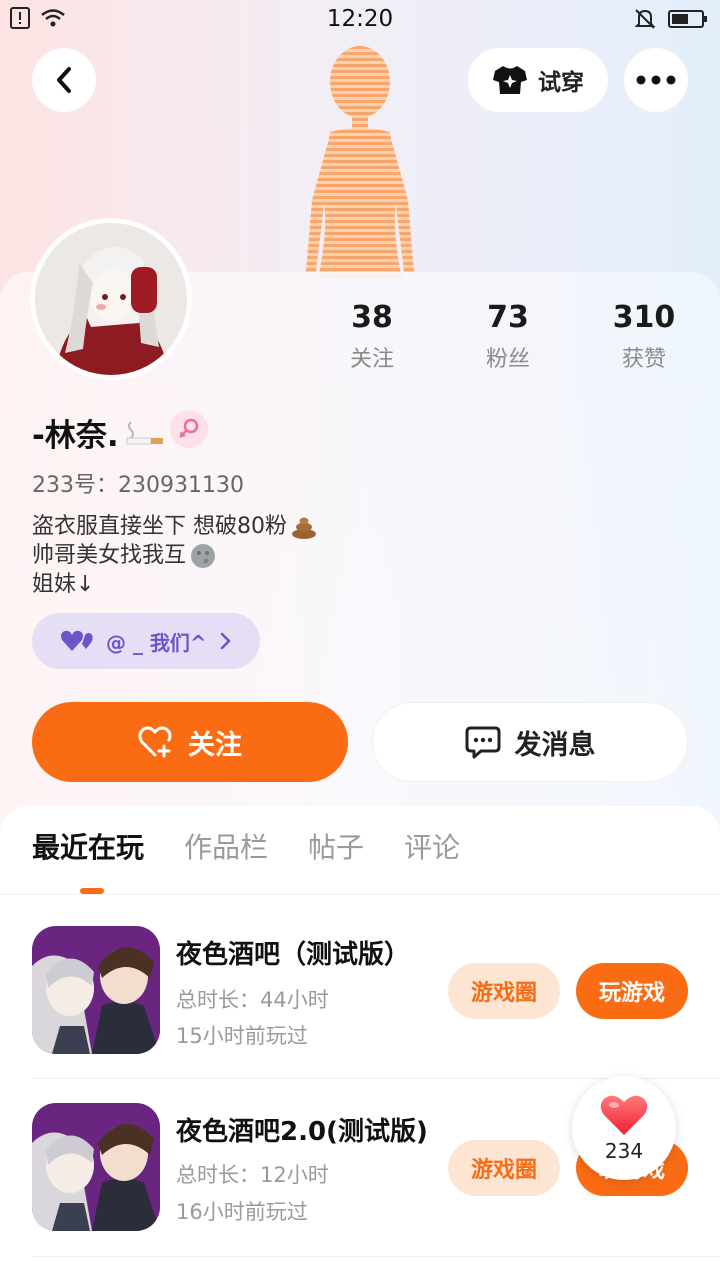 Image resolution: width=720 pixels, height=1280 pixels. I want to click on battery-icon, so click(688, 21).